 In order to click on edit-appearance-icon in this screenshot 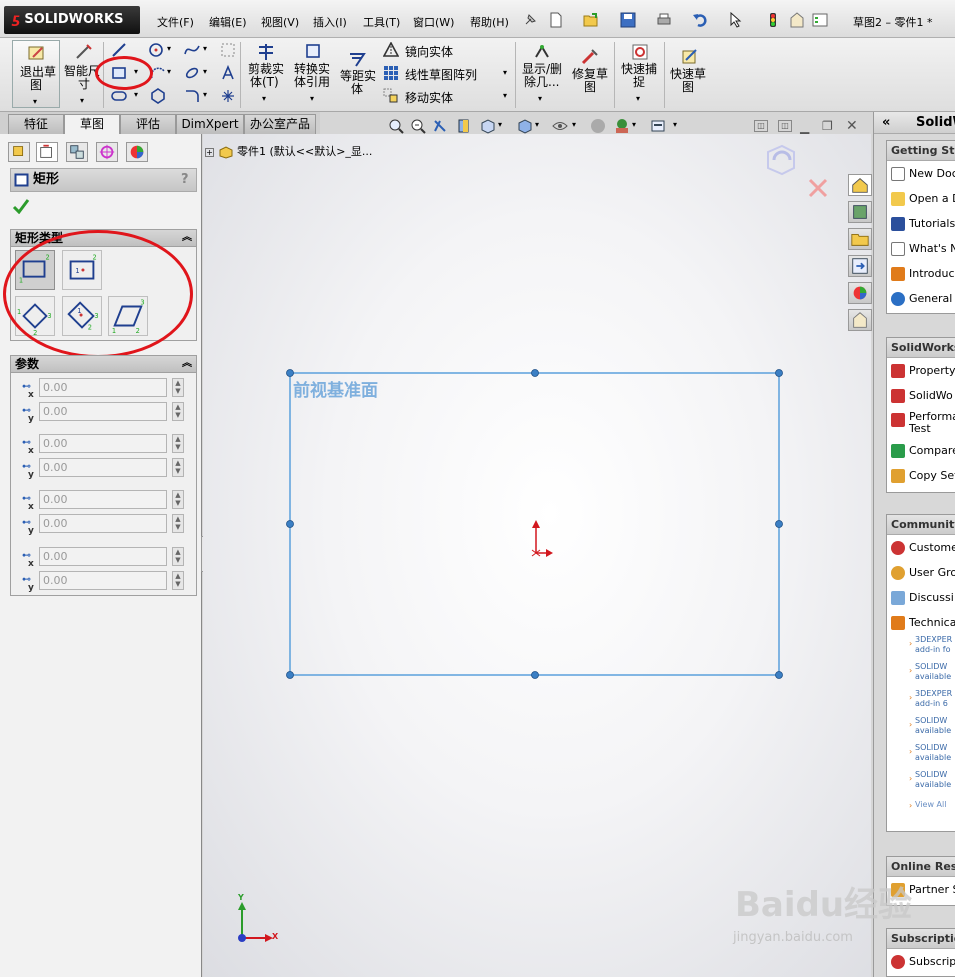, I will do `click(598, 126)`.